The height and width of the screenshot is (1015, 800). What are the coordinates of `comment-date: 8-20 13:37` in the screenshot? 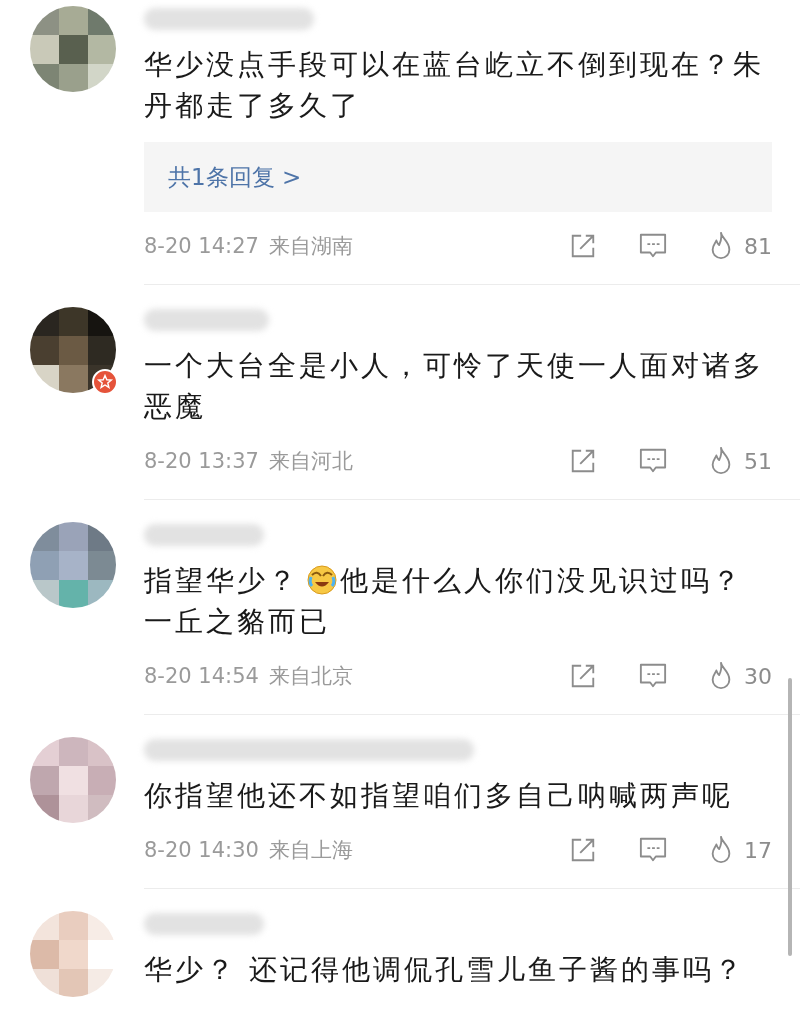 It's located at (201, 461).